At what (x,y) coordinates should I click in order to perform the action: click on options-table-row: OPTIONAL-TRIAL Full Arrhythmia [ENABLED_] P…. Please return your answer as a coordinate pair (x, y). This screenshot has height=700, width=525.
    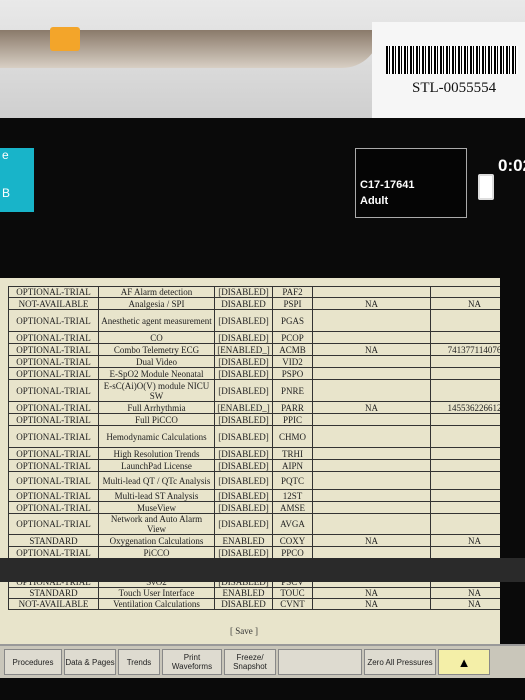
    Looking at the image, I should click on (254, 407).